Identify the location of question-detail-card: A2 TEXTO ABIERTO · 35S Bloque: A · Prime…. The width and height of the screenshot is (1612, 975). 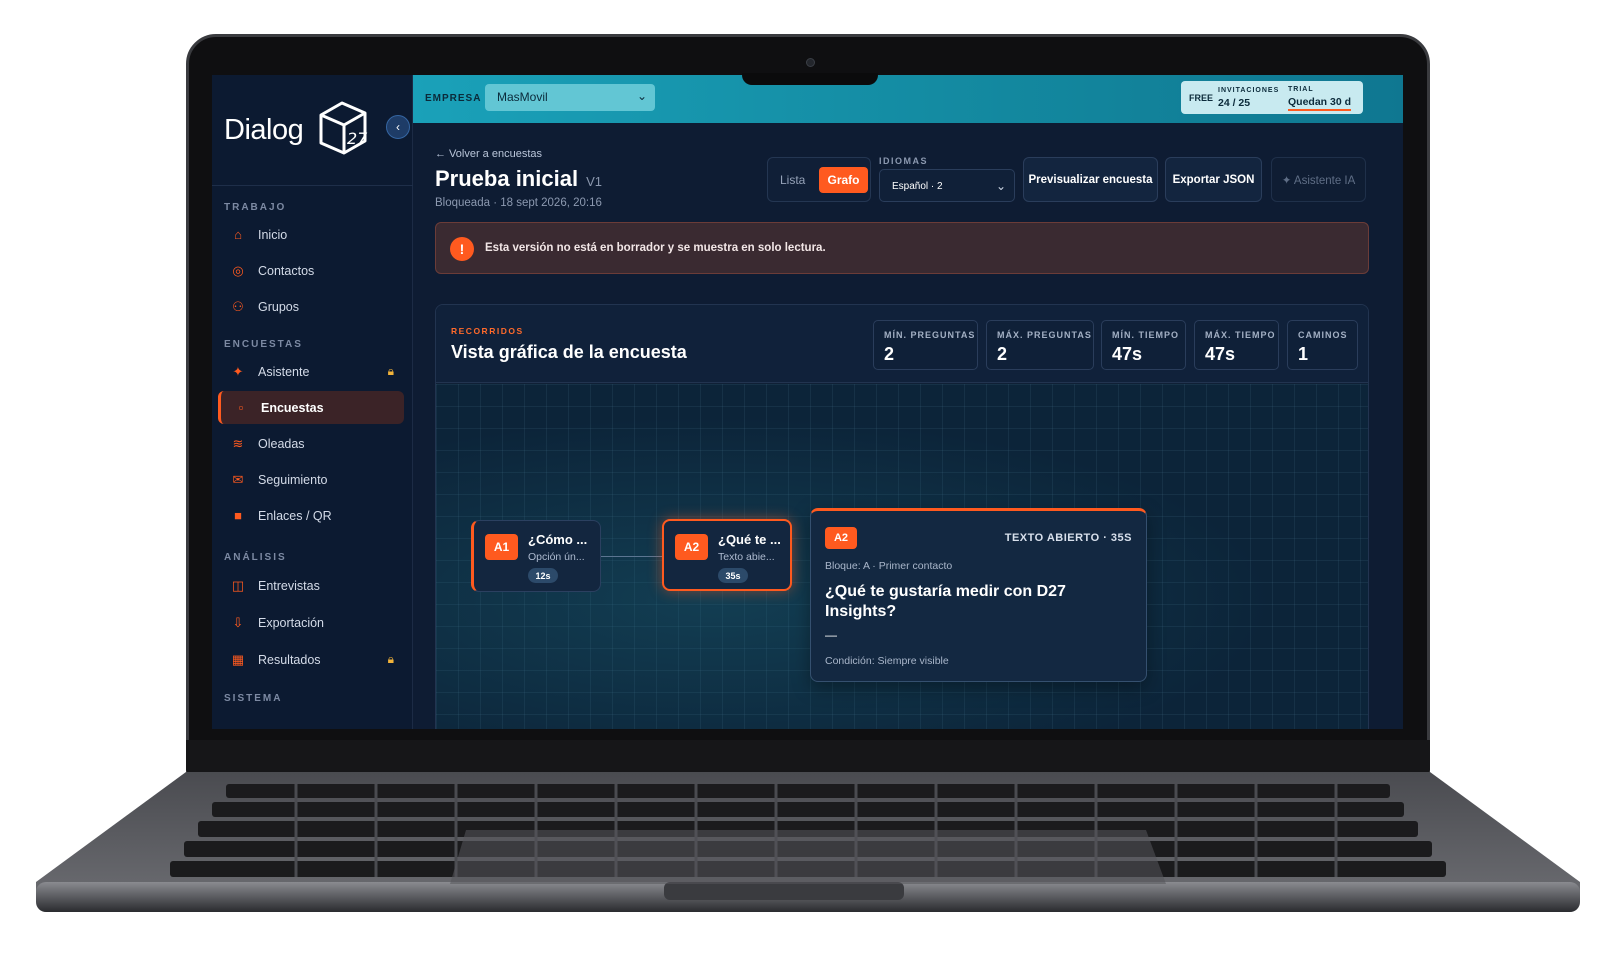
(978, 595).